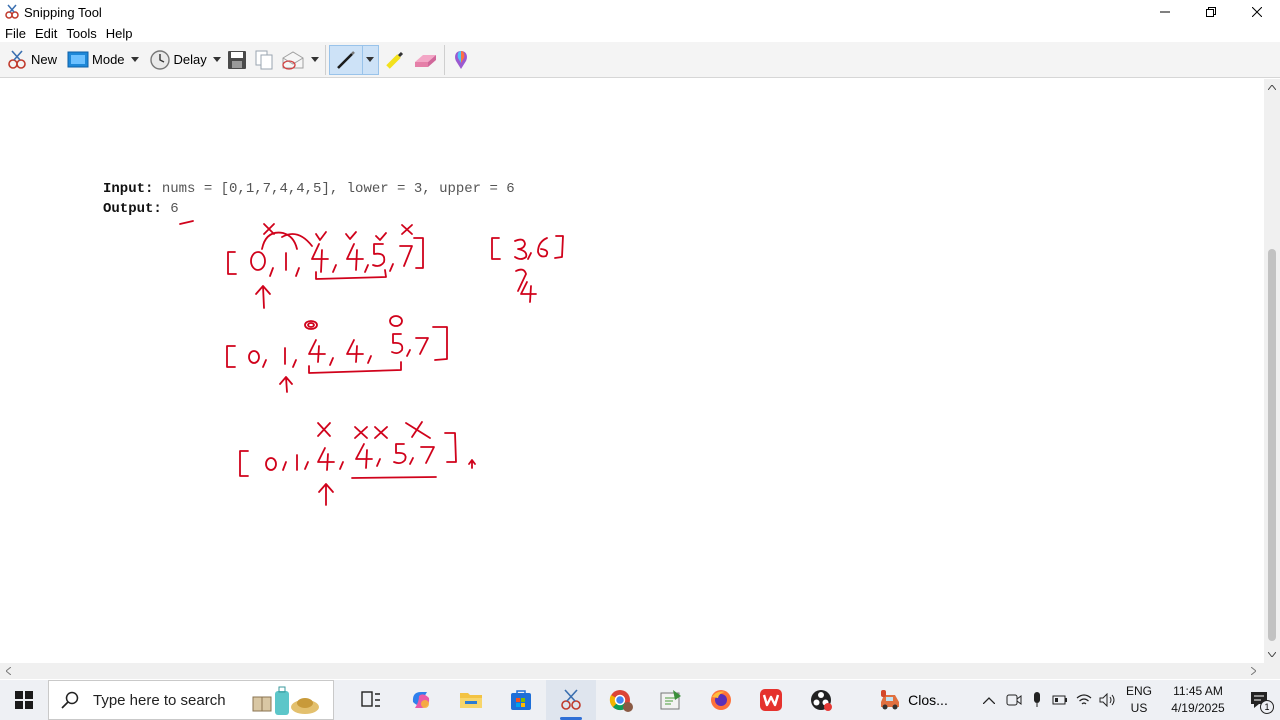  What do you see at coordinates (632, 671) in the screenshot?
I see `horizontal-scrollbar` at bounding box center [632, 671].